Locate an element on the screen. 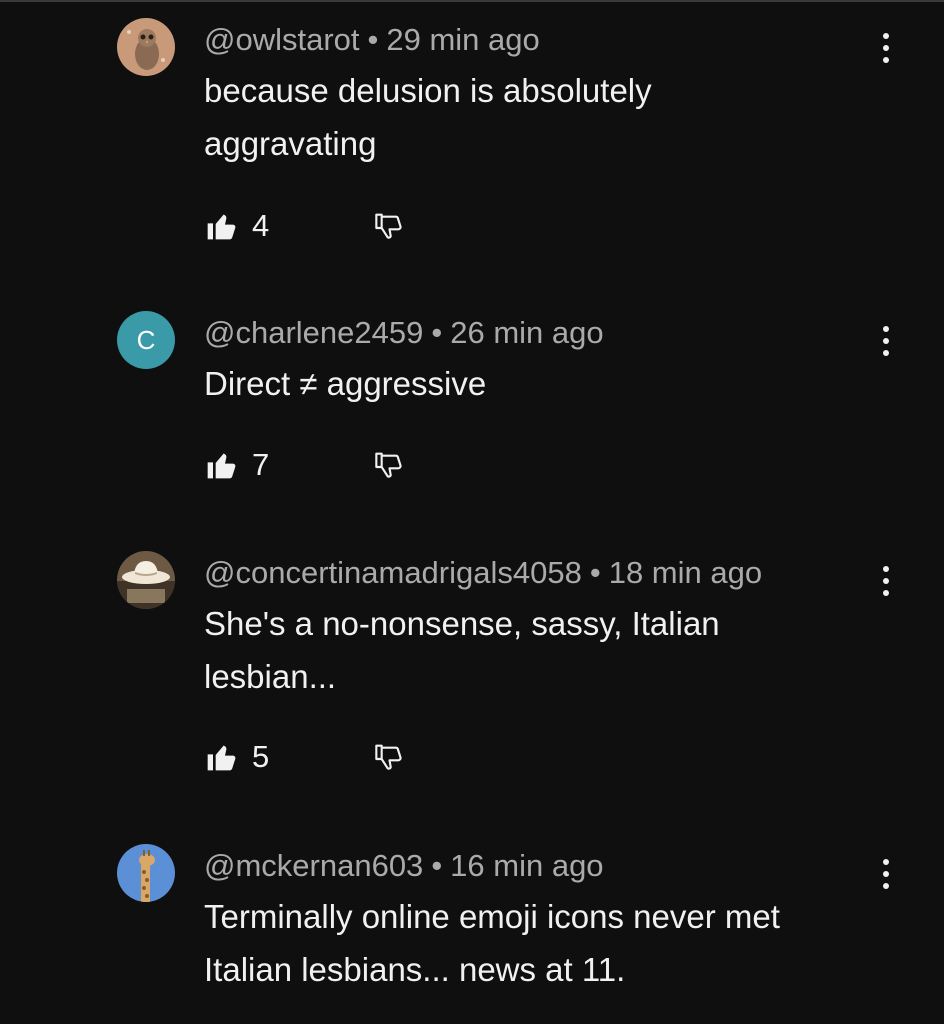  comment-text: Direct ≠ aggressive is located at coordinates (345, 383).